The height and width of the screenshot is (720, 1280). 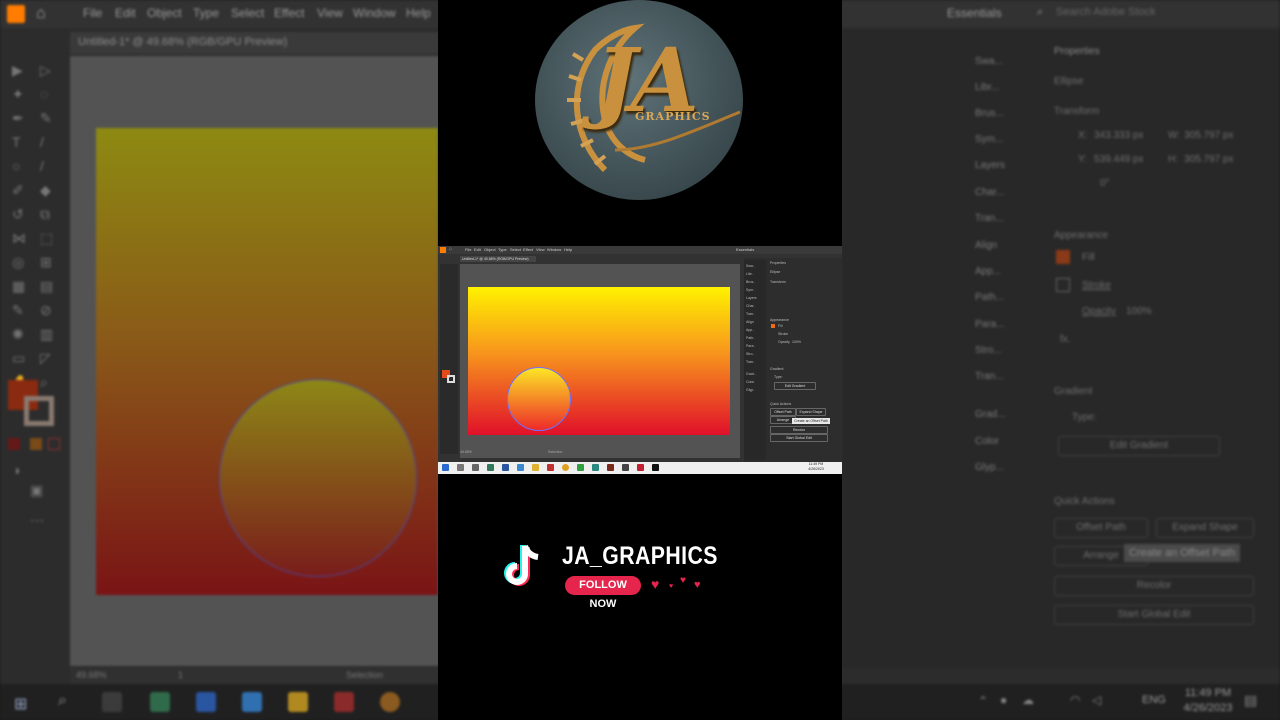 What do you see at coordinates (16, 142) in the screenshot?
I see `bg-type-icon: T` at bounding box center [16, 142].